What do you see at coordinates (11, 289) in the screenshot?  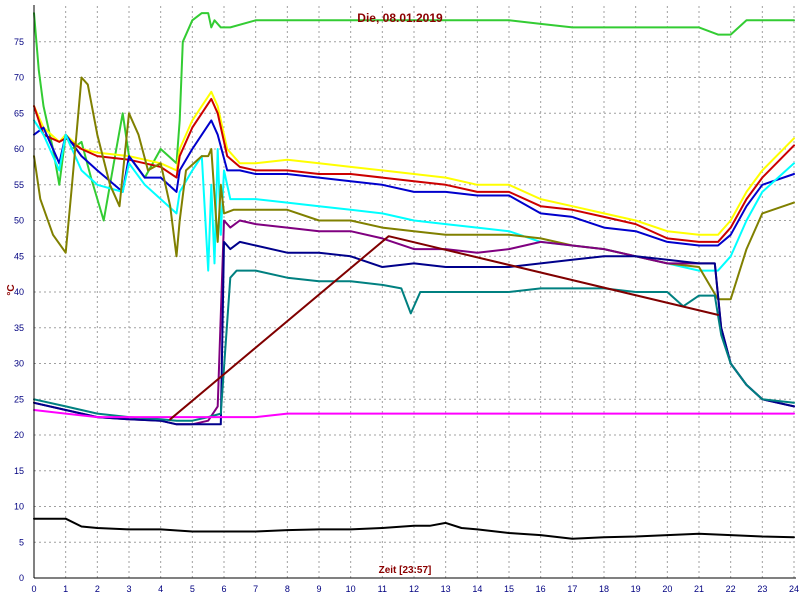 I see `y-axis-label: °C` at bounding box center [11, 289].